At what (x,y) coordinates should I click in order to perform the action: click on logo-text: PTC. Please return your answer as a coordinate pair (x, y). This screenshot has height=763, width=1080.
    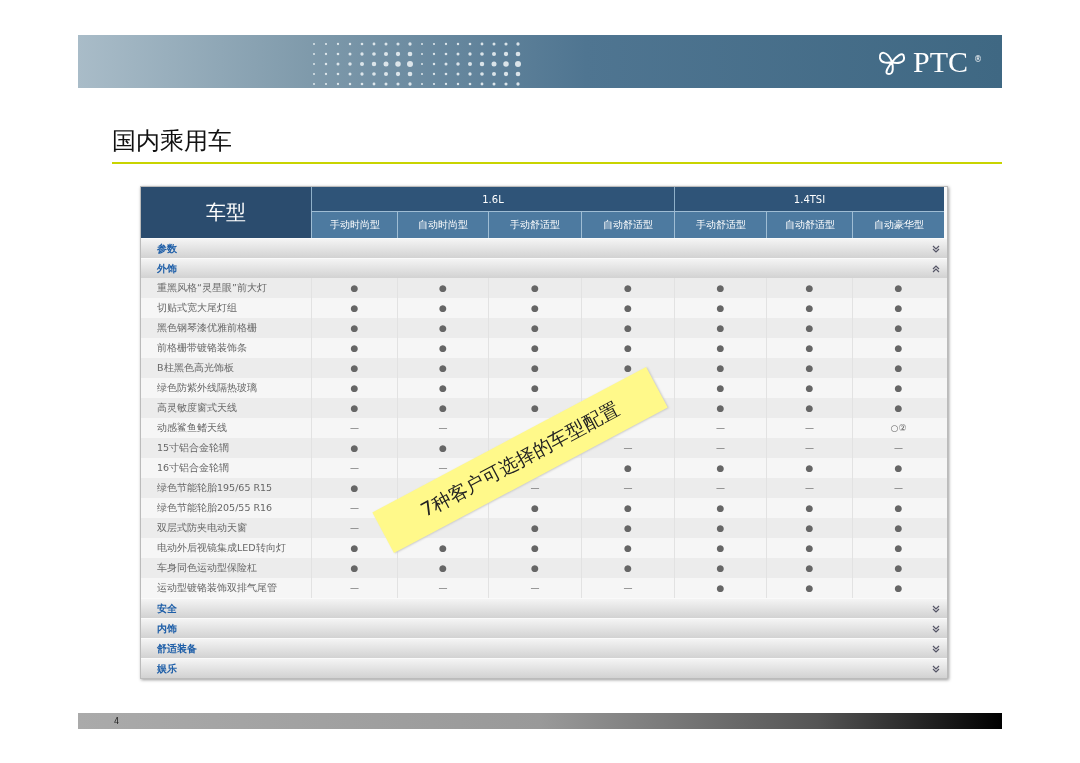
    Looking at the image, I should click on (940, 61).